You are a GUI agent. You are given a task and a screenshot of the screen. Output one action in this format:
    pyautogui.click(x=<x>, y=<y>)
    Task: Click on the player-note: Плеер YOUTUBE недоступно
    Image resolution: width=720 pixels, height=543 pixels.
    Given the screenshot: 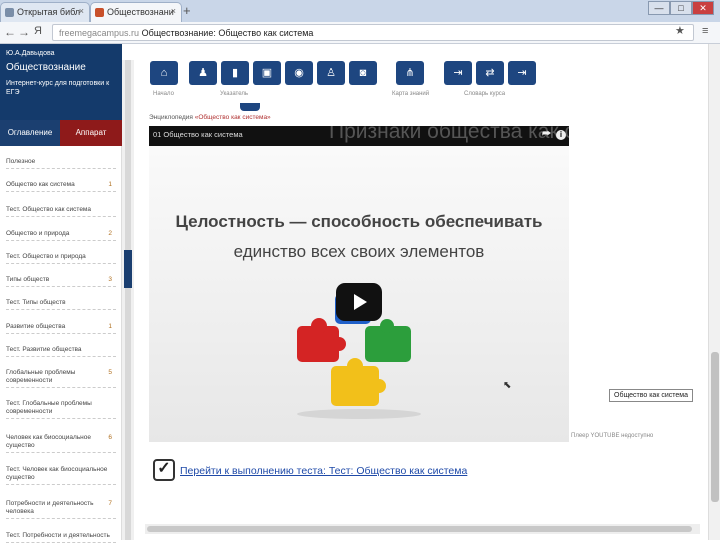 What is the action you would take?
    pyautogui.click(x=612, y=436)
    